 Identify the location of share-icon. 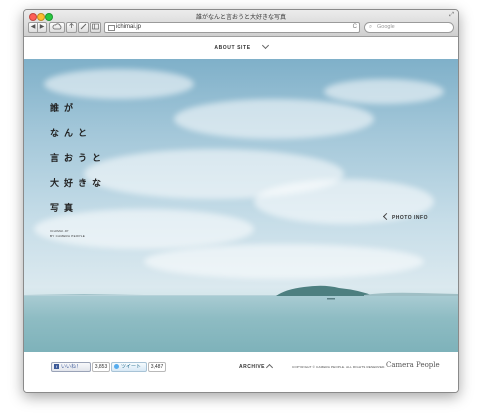
(71, 25).